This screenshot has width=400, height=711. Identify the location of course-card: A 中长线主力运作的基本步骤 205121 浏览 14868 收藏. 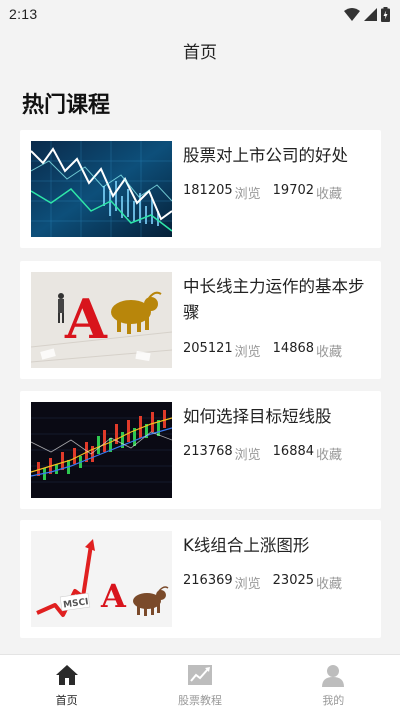
(200, 320).